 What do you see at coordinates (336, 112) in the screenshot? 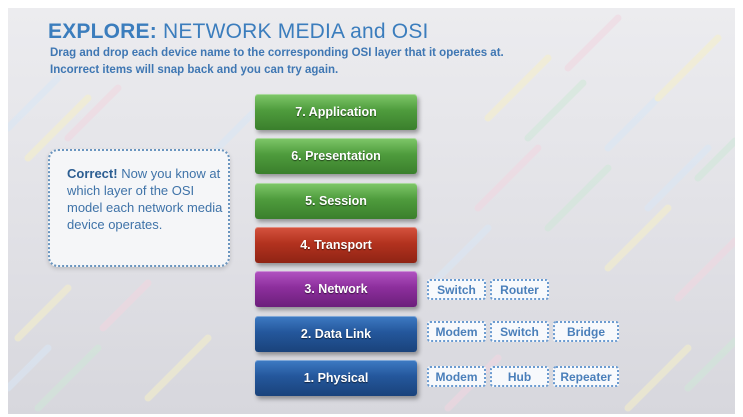
I see `osi-layer-7-application: 7. Application` at bounding box center [336, 112].